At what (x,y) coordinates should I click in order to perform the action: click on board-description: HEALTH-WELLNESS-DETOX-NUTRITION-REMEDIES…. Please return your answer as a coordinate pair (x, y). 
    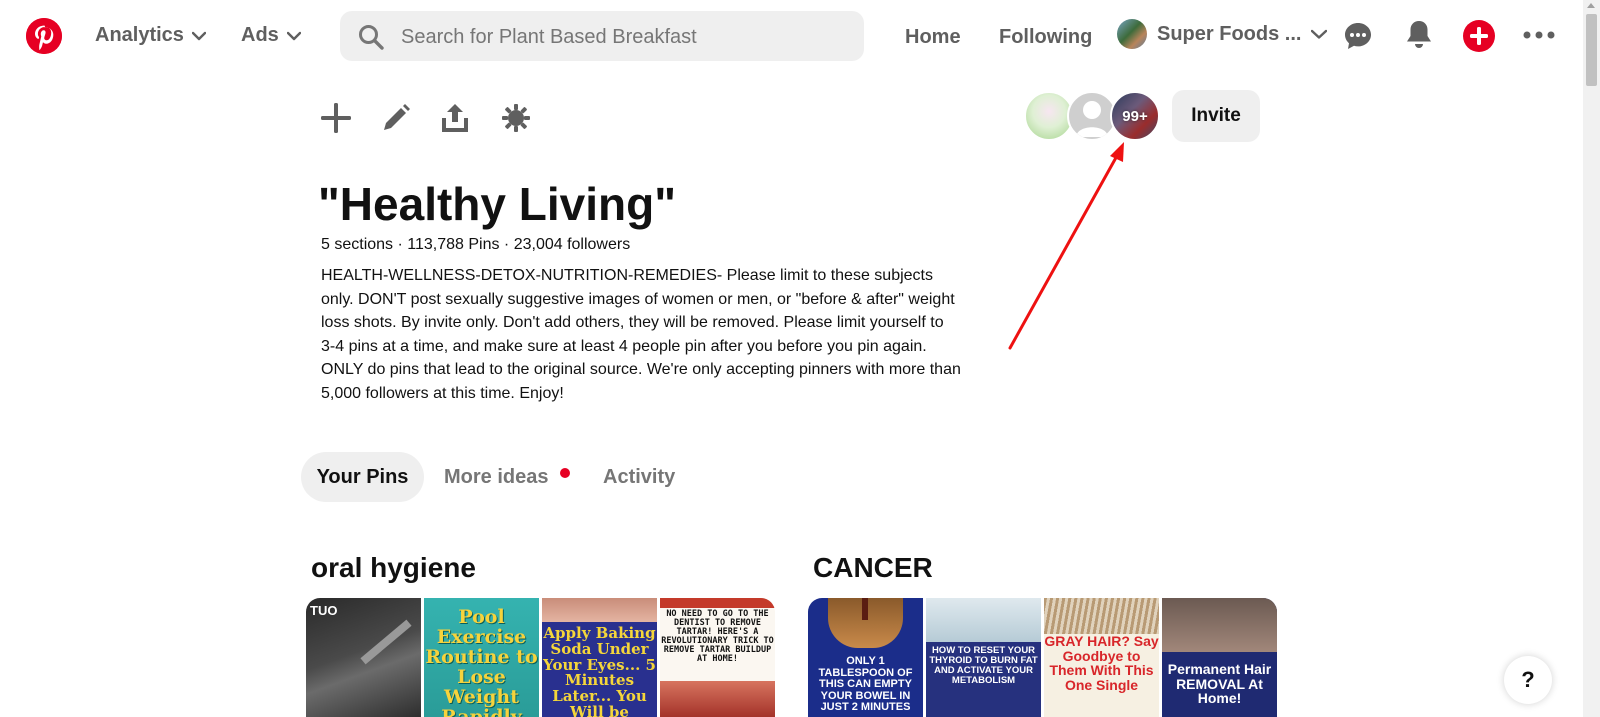
    Looking at the image, I should click on (641, 334).